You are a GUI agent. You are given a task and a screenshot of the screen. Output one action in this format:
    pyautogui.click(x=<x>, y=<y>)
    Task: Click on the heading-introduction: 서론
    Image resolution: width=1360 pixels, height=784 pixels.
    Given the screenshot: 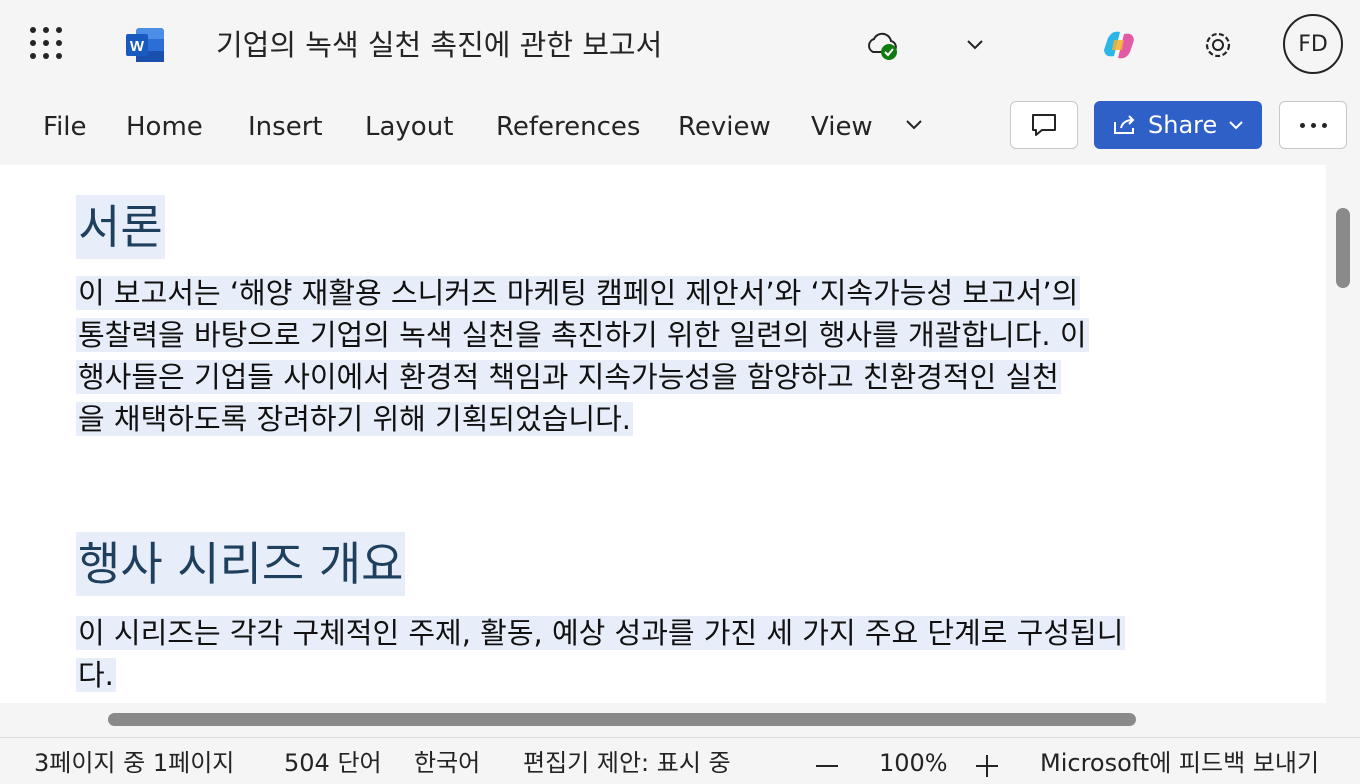 What is the action you would take?
    pyautogui.click(x=120, y=227)
    